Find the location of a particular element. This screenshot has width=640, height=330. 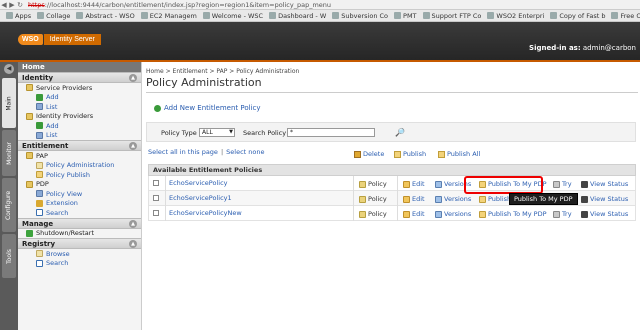

bookmark-item: Free O is located at coordinates (625, 16).